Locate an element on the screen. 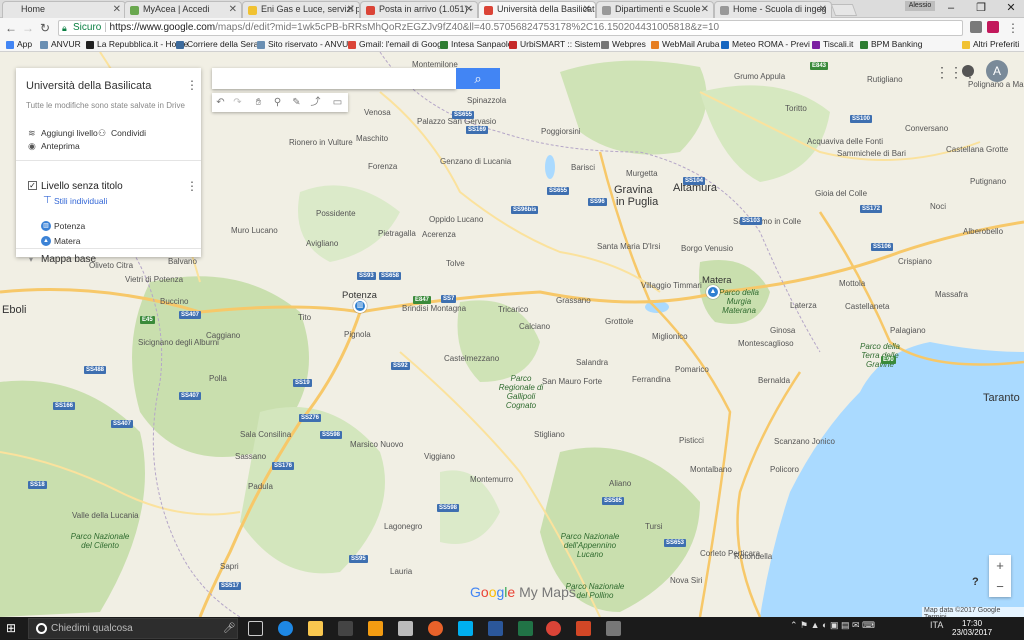 The width and height of the screenshot is (1024, 640). road-shield: E45 is located at coordinates (147, 320).